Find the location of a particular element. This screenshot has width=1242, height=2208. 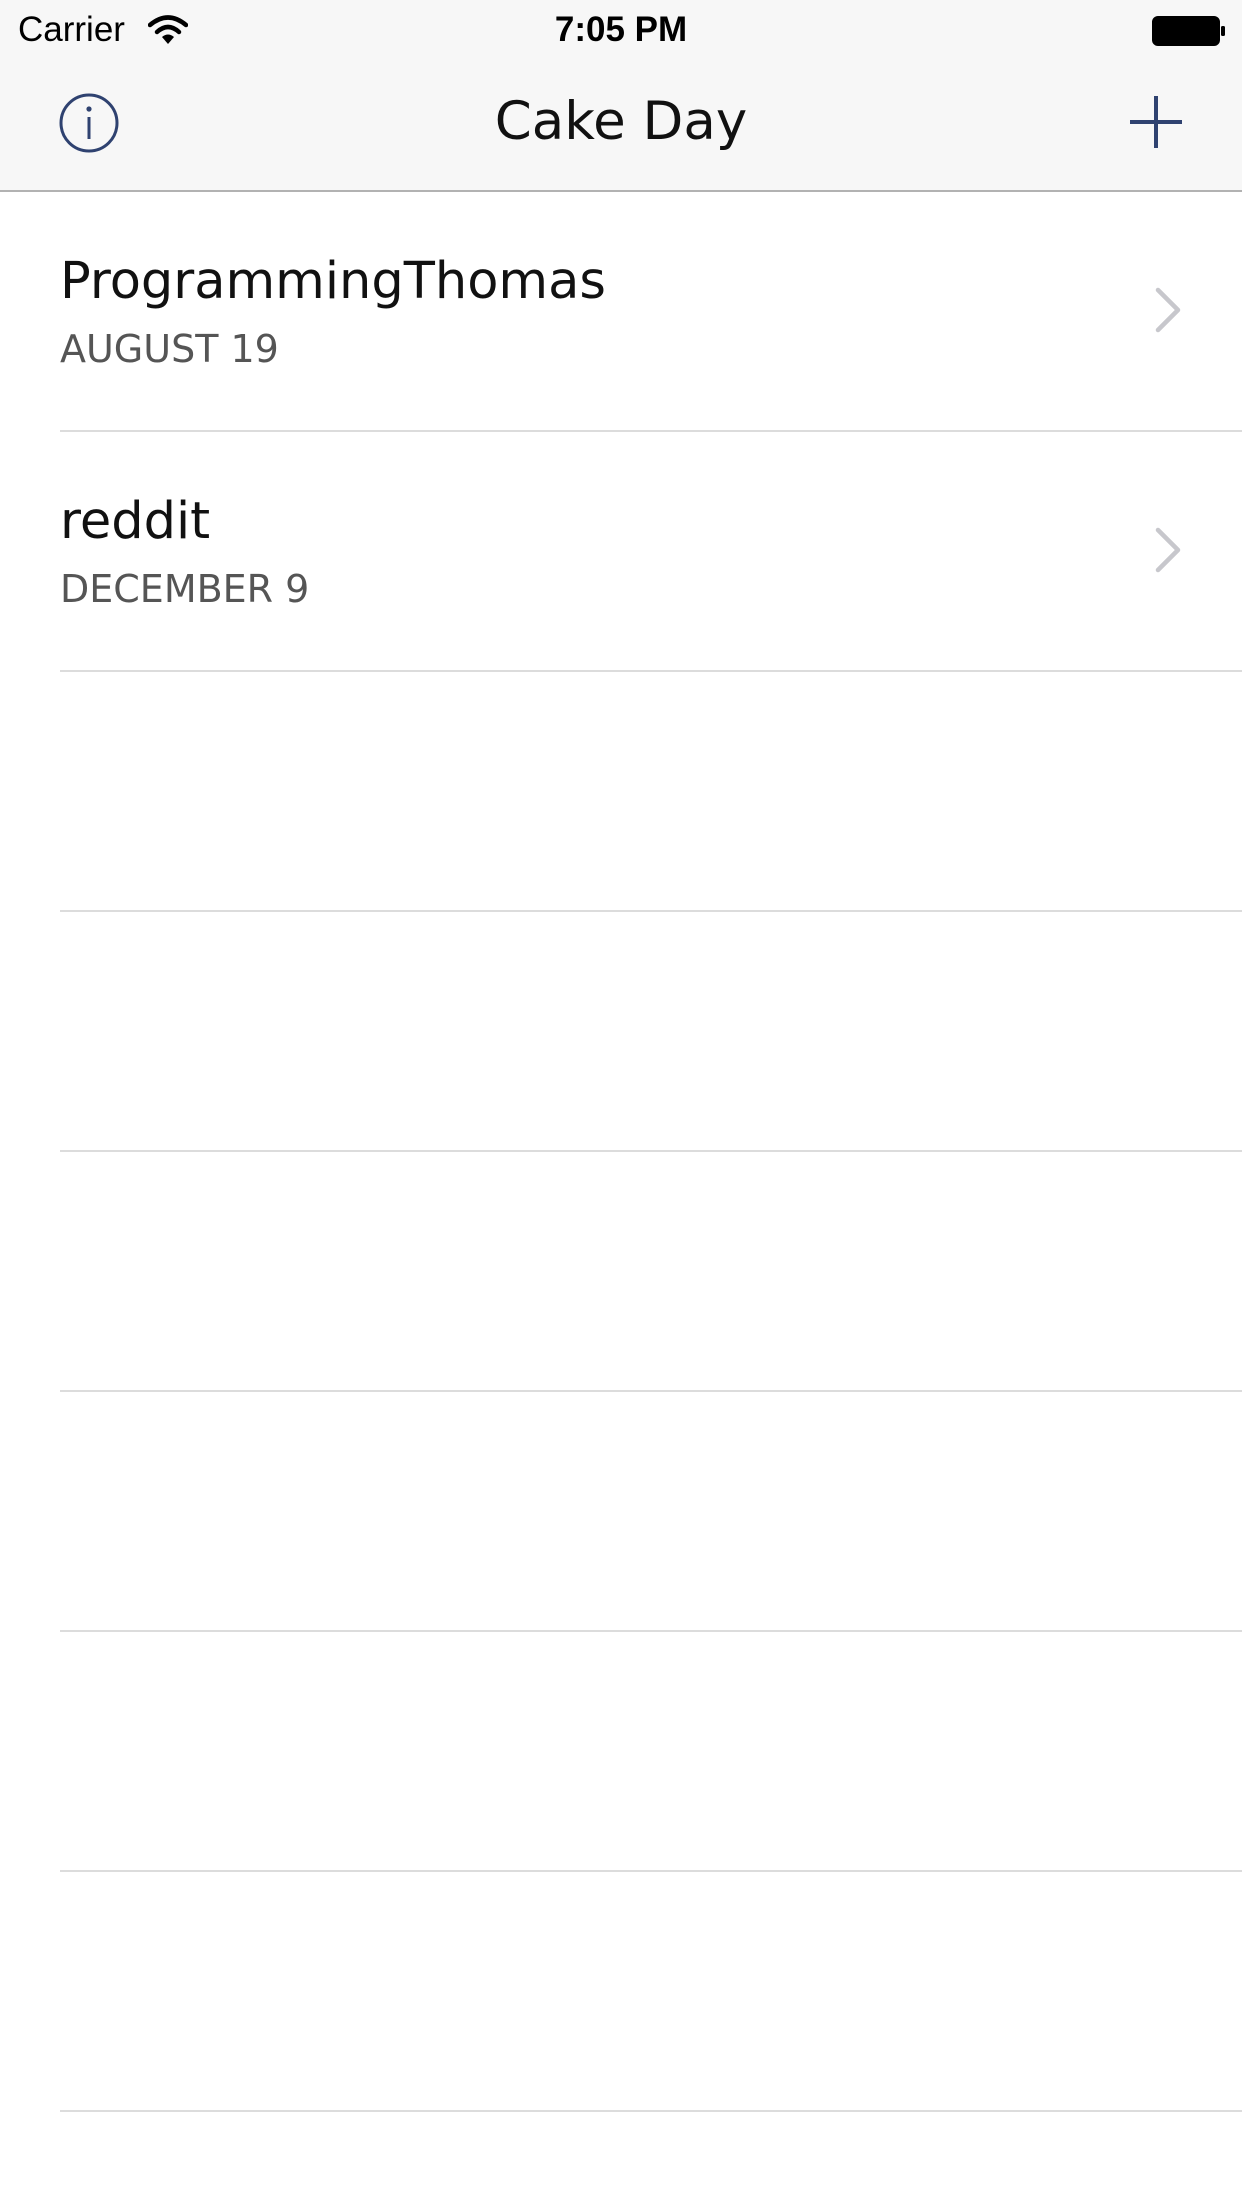

list-item: ProgrammingThomas AUGUST 19 is located at coordinates (621, 312).